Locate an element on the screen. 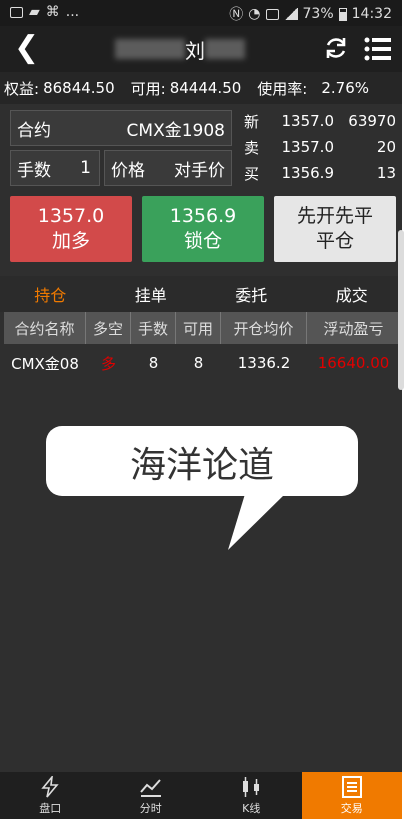 The image size is (420, 819). scrollbar is located at coordinates (401, 310).